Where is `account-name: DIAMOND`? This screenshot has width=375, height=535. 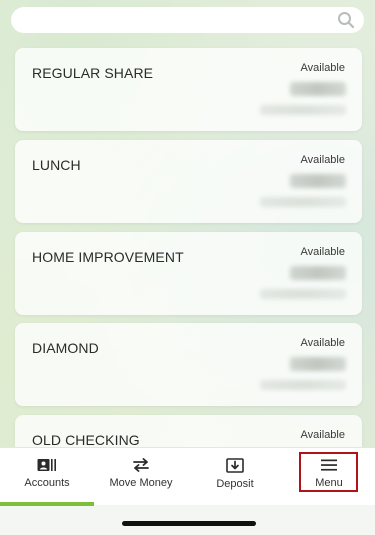 account-name: DIAMOND is located at coordinates (65, 348).